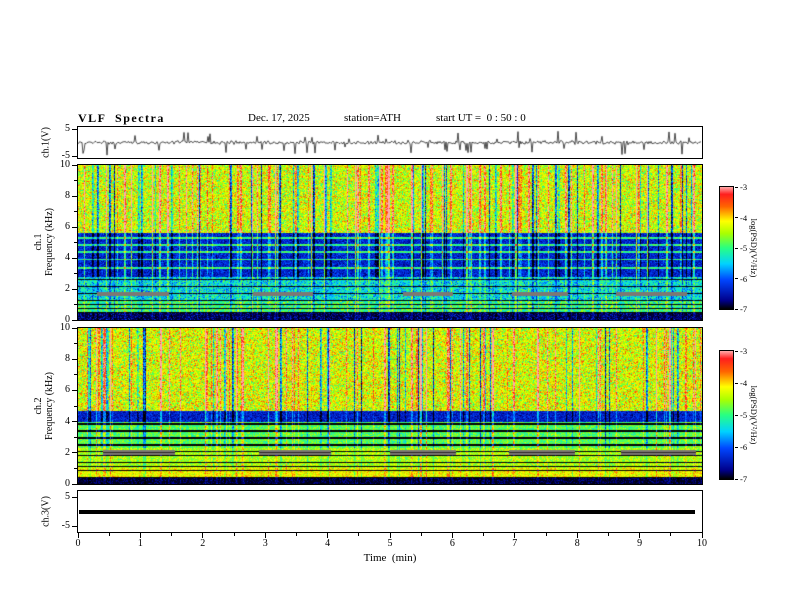 The image size is (792, 612). Describe the element at coordinates (744, 415) in the screenshot. I see `cb2-tick-label: -5` at that location.